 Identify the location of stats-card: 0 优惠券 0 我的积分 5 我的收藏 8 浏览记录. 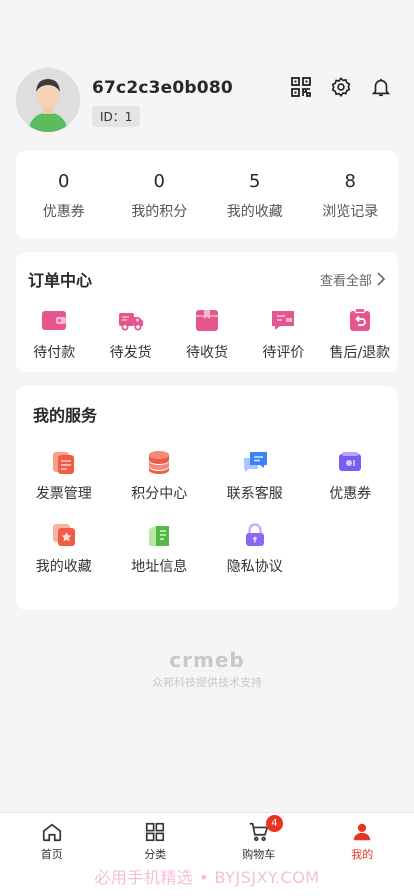
(207, 195).